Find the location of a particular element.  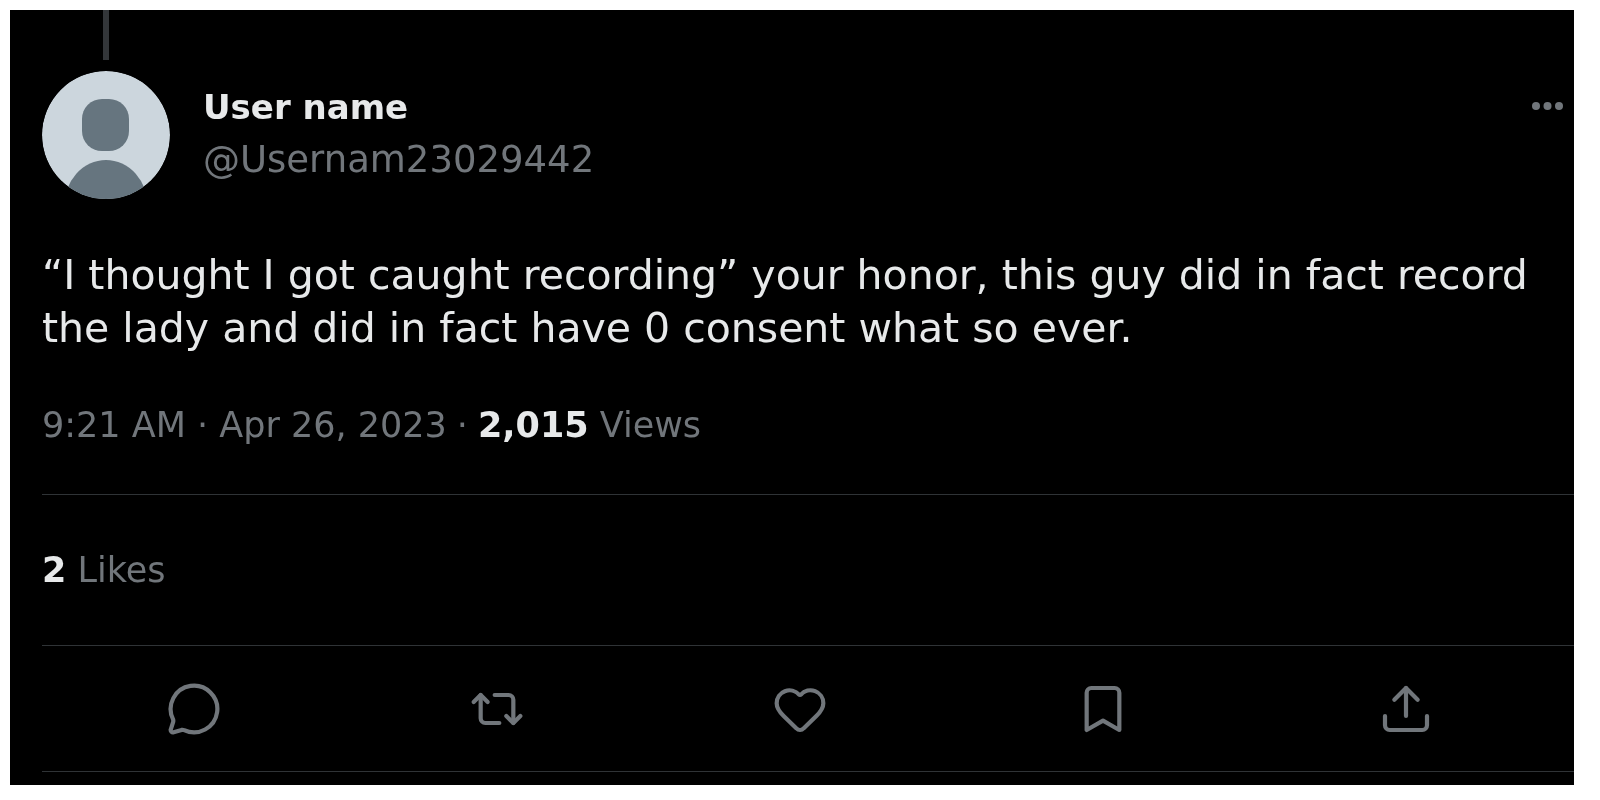

views-count: 2,015 Views is located at coordinates (589, 425).